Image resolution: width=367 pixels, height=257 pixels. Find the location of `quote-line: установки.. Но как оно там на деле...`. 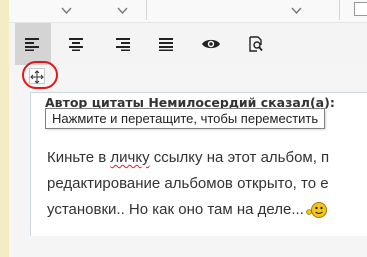

quote-line: установки.. Но как оно там на деле... is located at coordinates (207, 210).